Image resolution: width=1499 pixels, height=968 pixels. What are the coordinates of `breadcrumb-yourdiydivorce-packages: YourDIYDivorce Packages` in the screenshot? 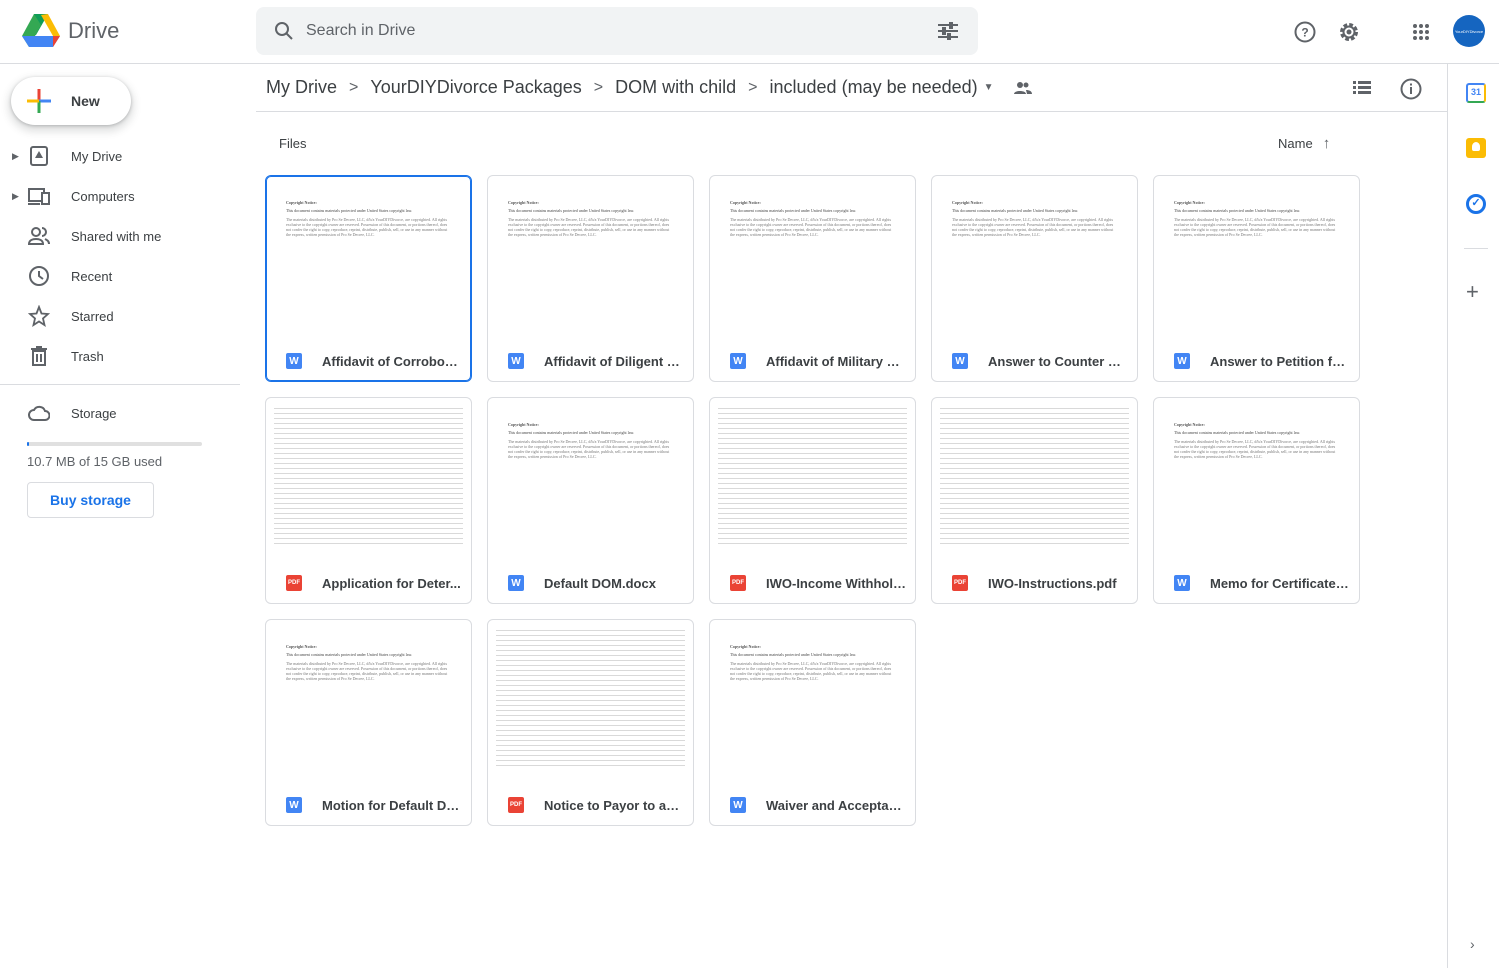 It's located at (475, 87).